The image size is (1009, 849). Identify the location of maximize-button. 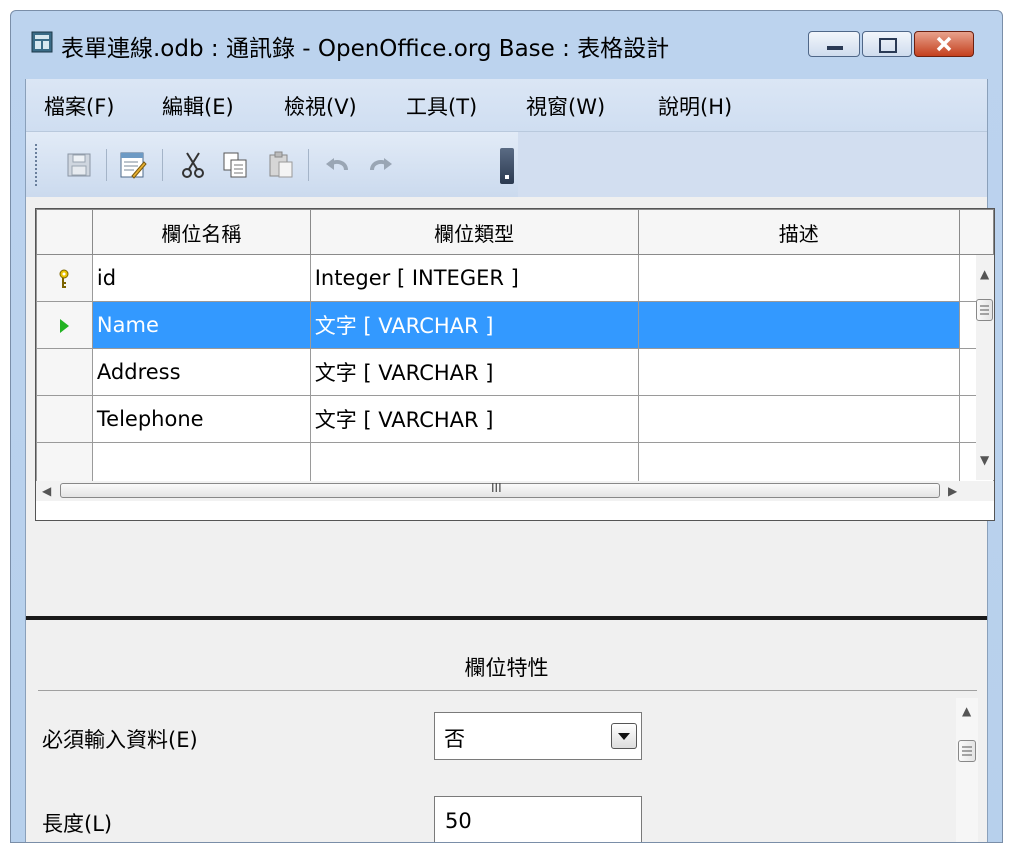
(887, 44).